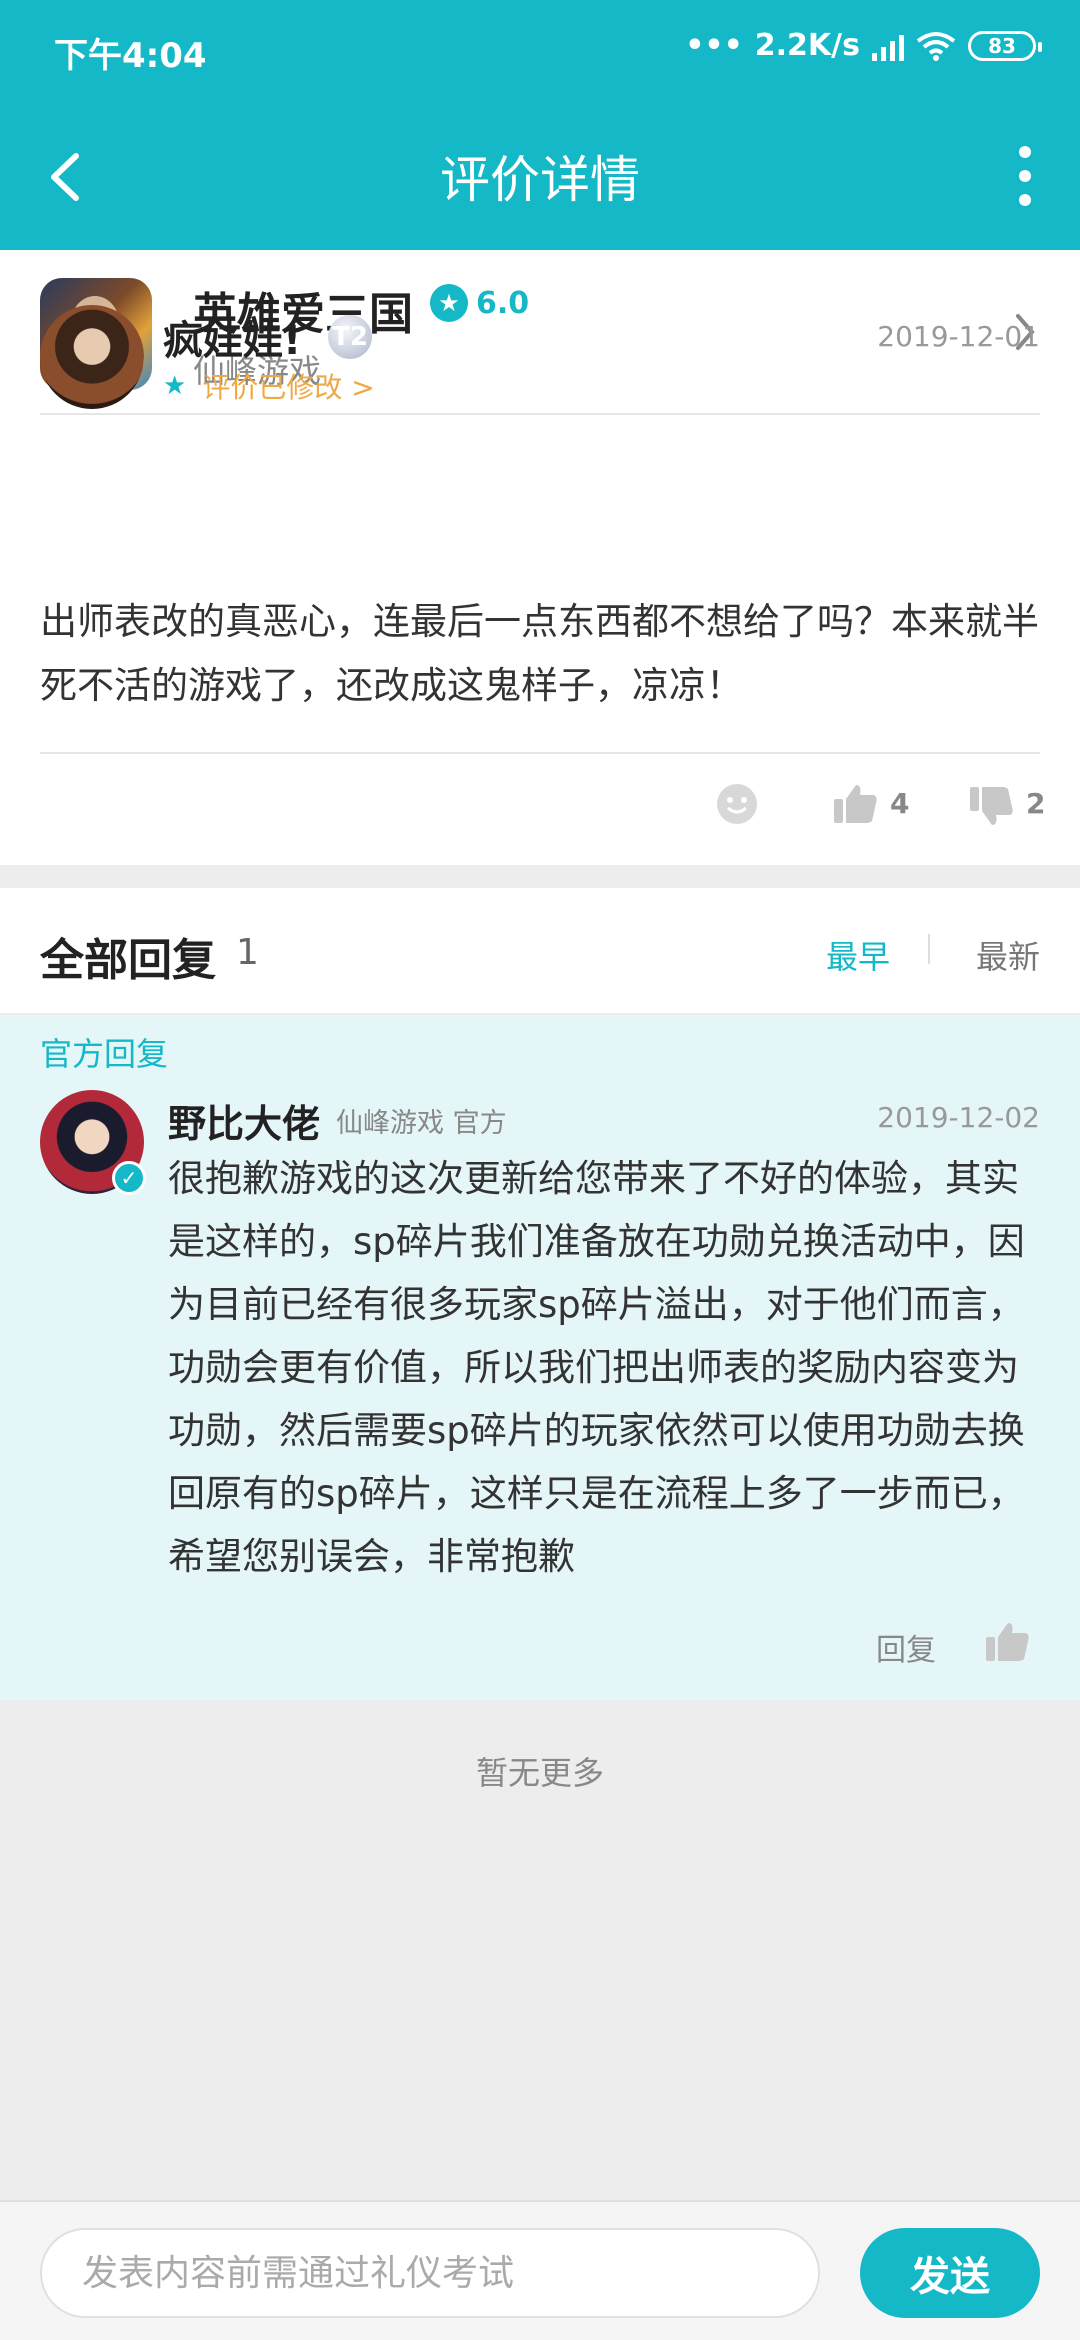  Describe the element at coordinates (1036, 803) in the screenshot. I see `dislike-count: 2` at that location.